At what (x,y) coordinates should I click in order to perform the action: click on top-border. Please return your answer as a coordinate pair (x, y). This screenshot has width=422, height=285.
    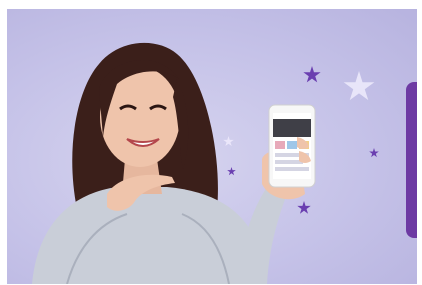
    Looking at the image, I should click on (211, 4).